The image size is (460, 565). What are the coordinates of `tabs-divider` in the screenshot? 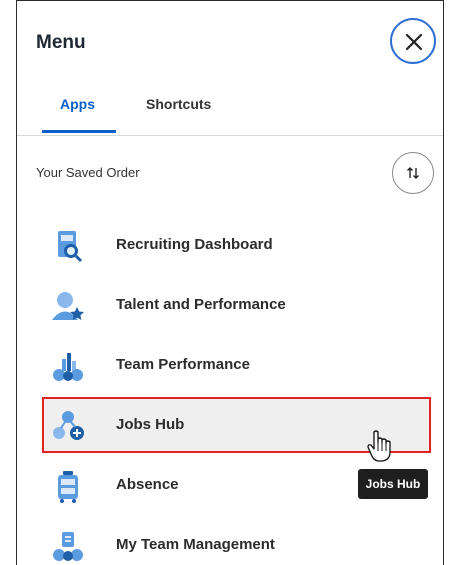 It's located at (230, 135).